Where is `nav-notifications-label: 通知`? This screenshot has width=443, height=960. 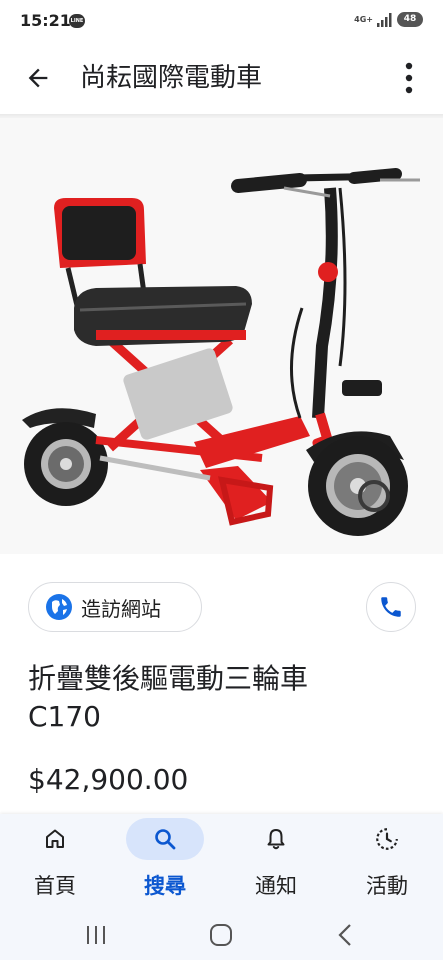
nav-notifications-label: 通知 is located at coordinates (276, 886).